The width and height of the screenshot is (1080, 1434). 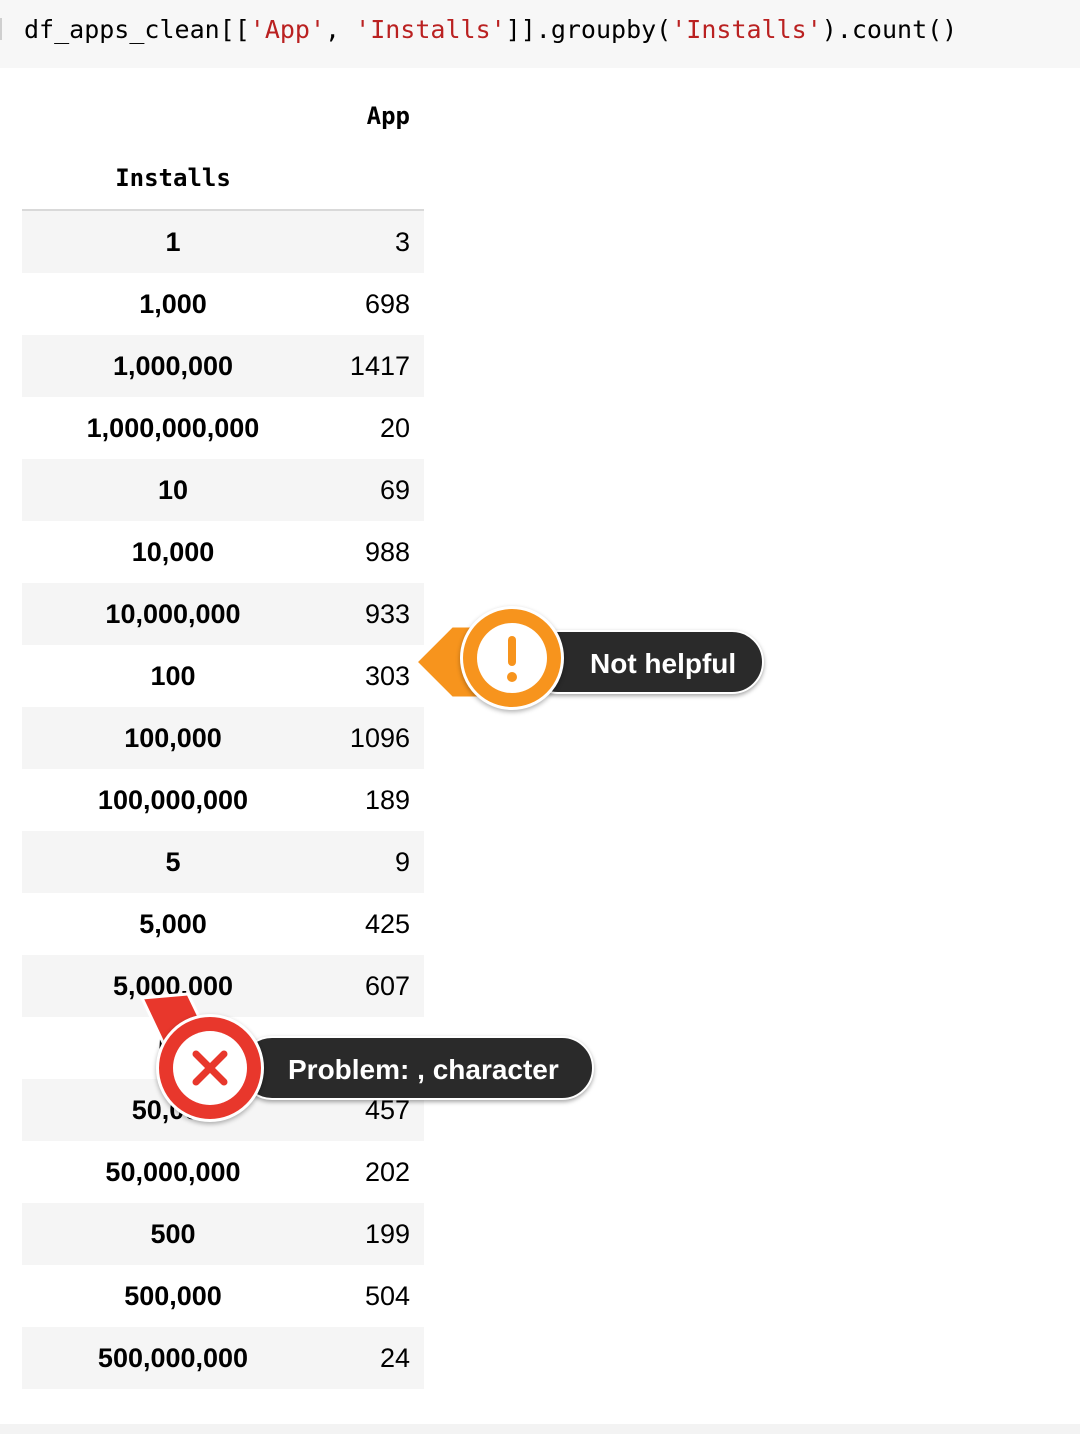 What do you see at coordinates (387, 675) in the screenshot?
I see `row-value-app-count: 303` at bounding box center [387, 675].